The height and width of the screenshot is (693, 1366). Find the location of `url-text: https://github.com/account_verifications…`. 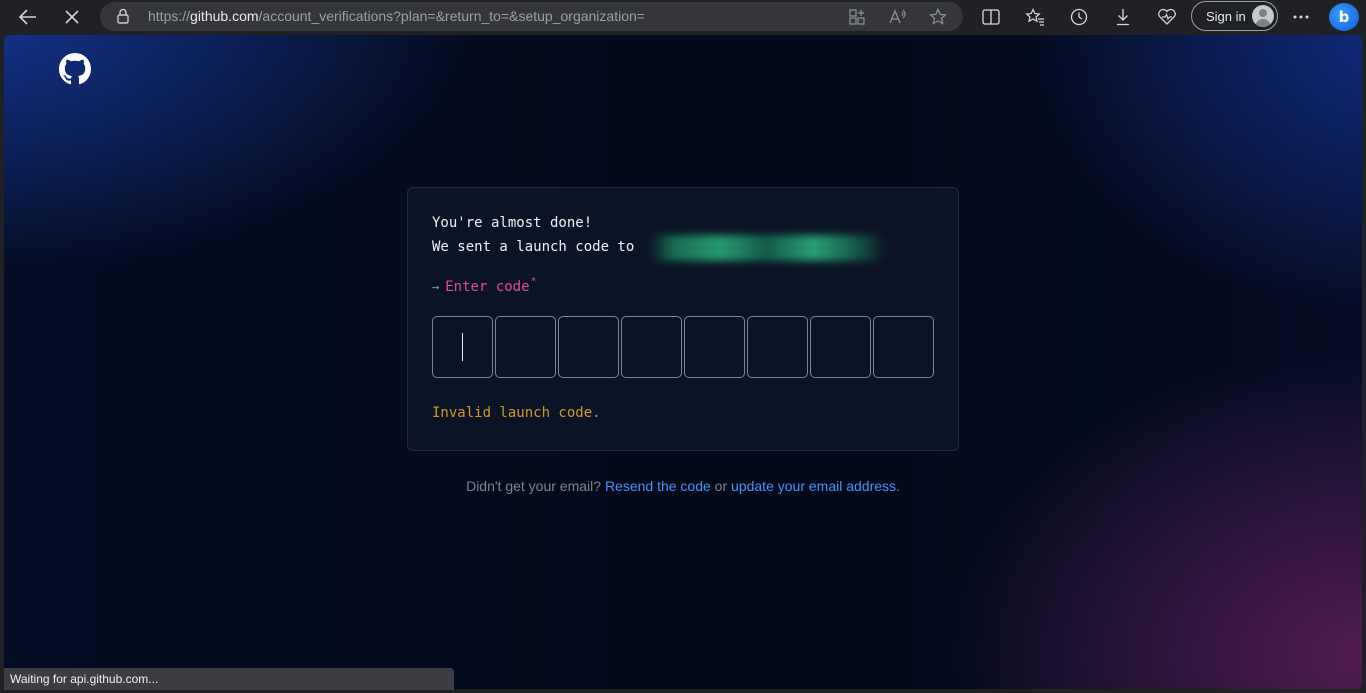

url-text: https://github.com/account_verifications… is located at coordinates (396, 16).